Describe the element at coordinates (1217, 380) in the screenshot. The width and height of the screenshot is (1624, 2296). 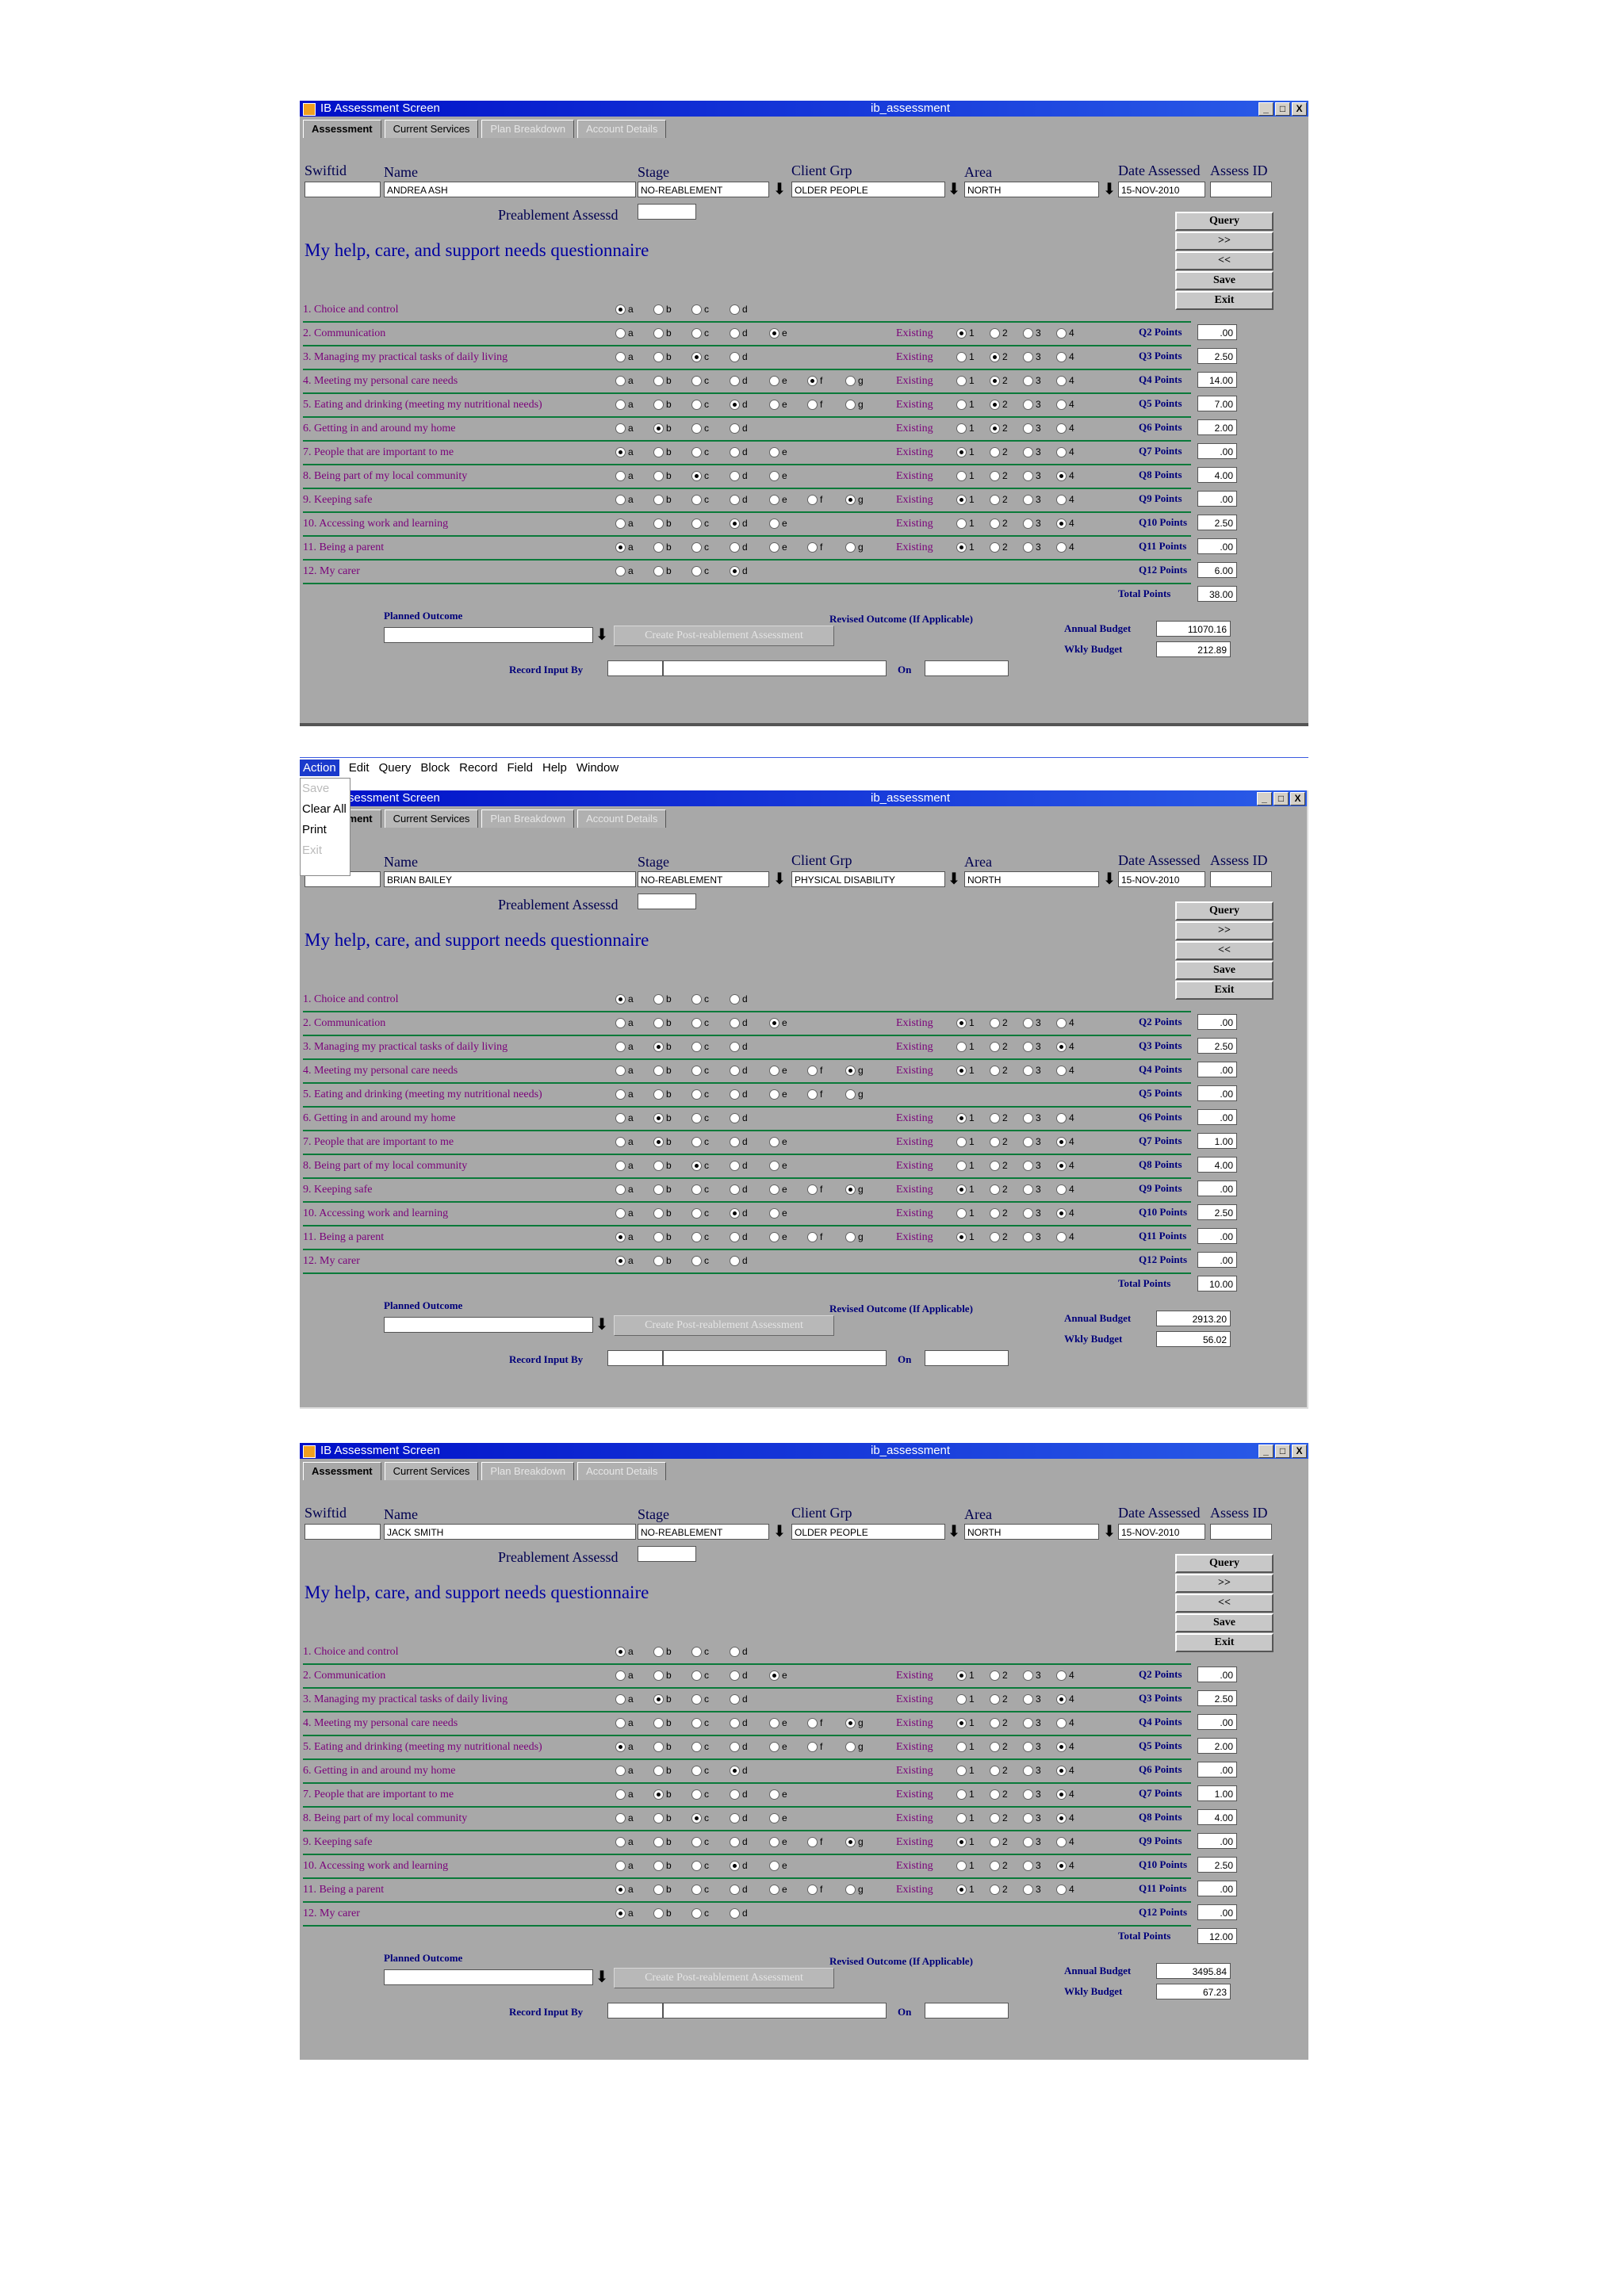
I see `points-field: 14.00` at that location.